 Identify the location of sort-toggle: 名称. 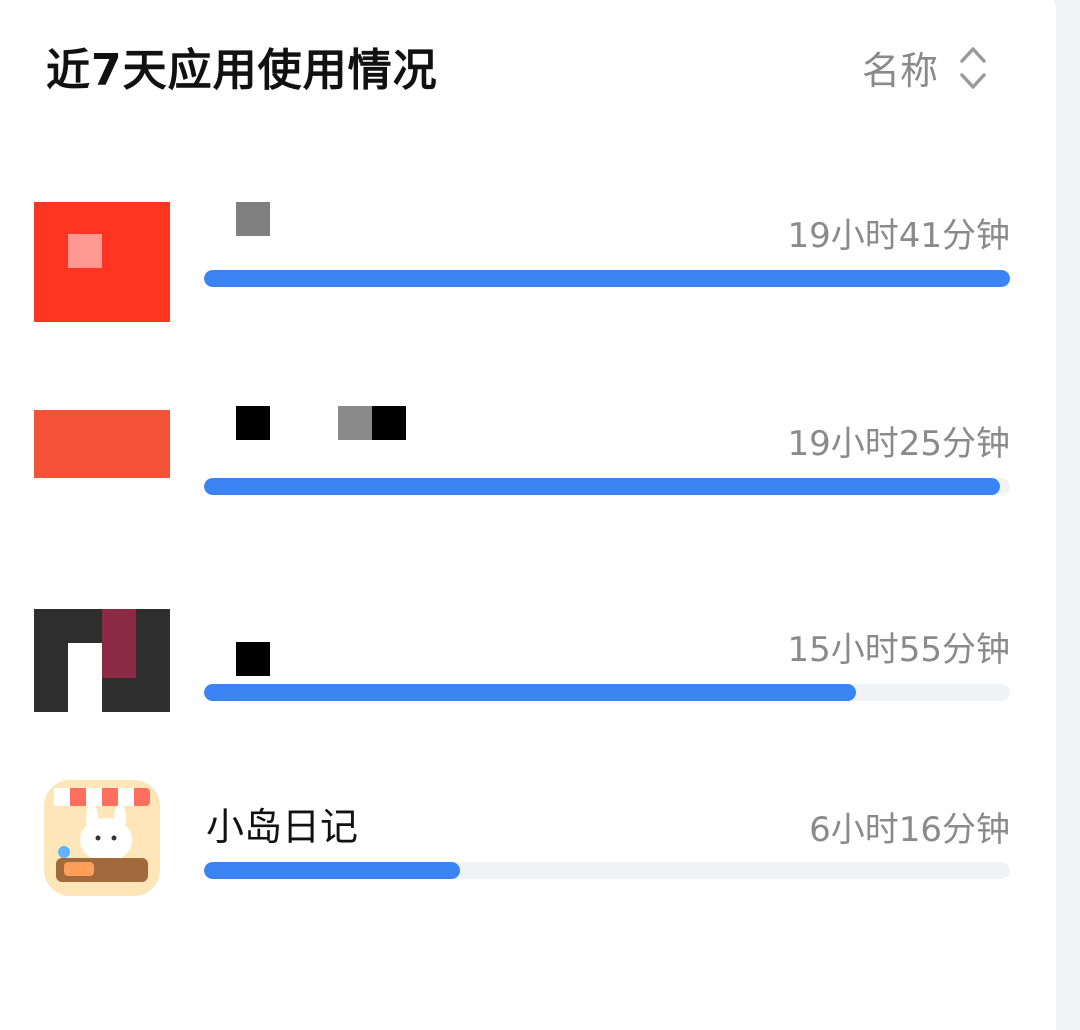
(925, 67).